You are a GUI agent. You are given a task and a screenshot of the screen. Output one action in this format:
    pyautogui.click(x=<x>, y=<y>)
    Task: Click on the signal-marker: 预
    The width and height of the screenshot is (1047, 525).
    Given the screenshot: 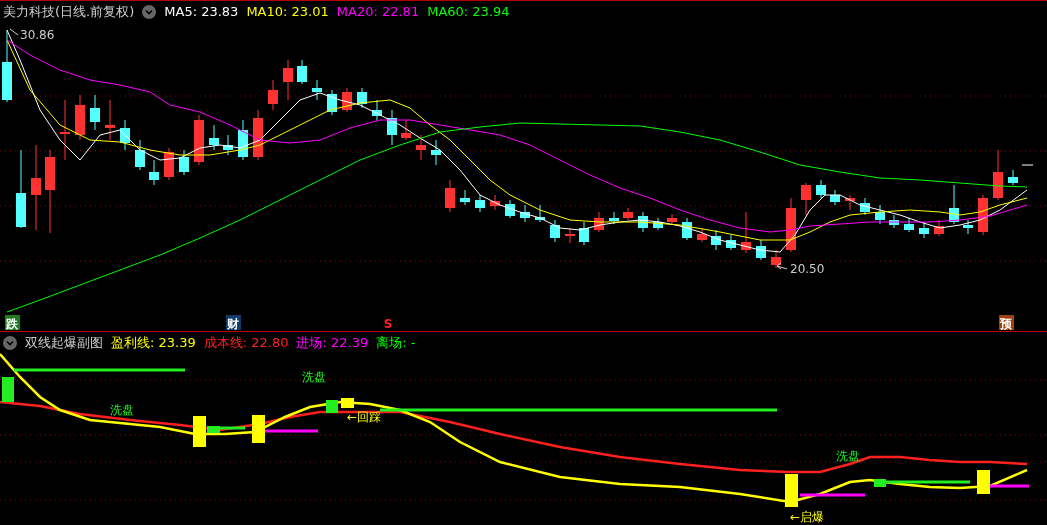 What is the action you would take?
    pyautogui.click(x=1006, y=323)
    